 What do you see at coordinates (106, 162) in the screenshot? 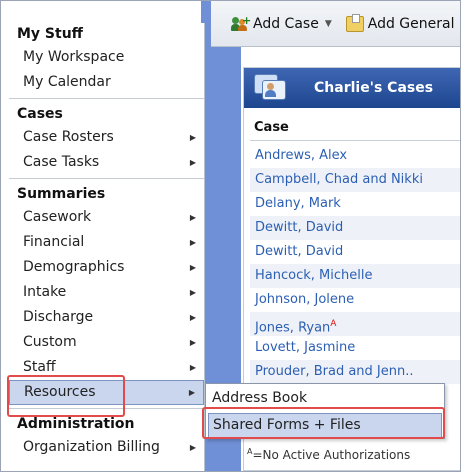
I see `menu-item-case-tasks: Case Tasks ▶` at bounding box center [106, 162].